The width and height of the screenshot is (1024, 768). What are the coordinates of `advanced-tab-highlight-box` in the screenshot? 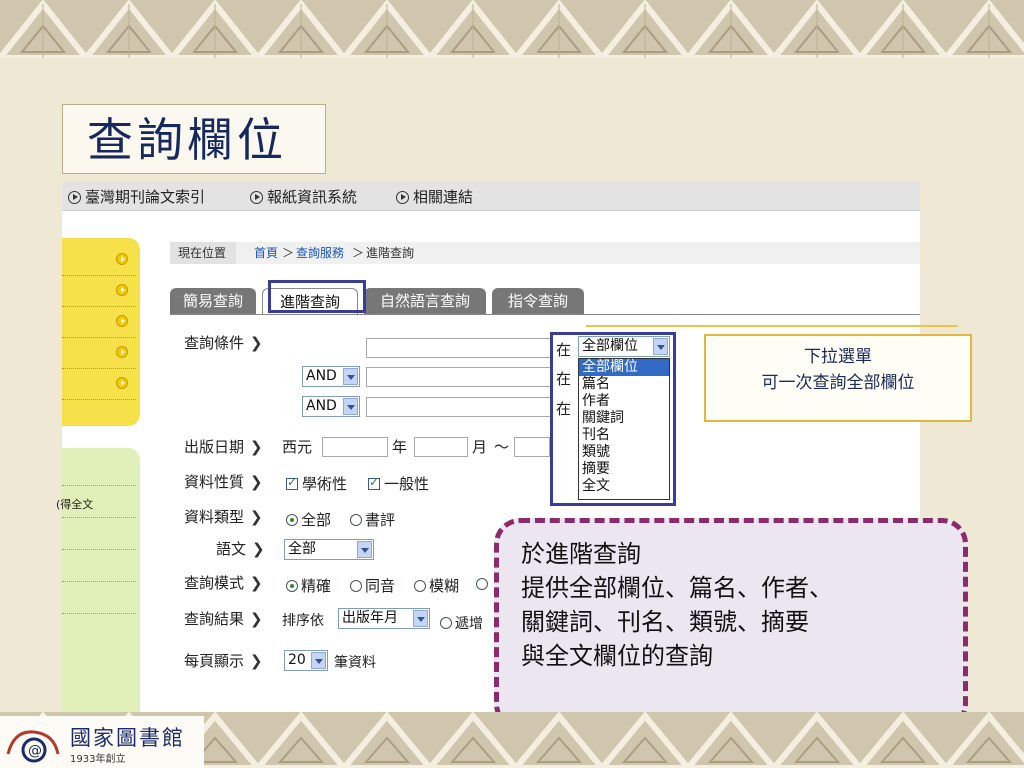 It's located at (317, 296).